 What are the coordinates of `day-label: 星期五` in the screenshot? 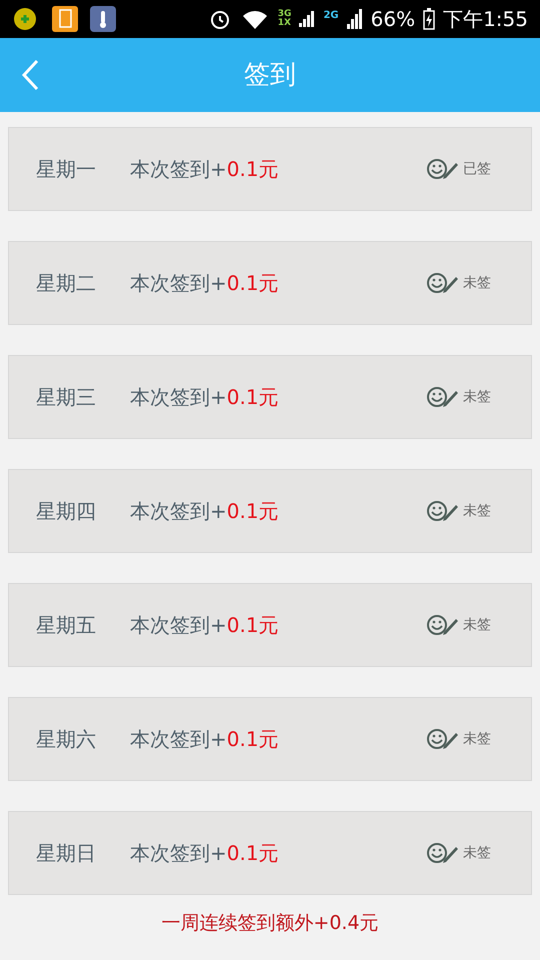 It's located at (66, 625).